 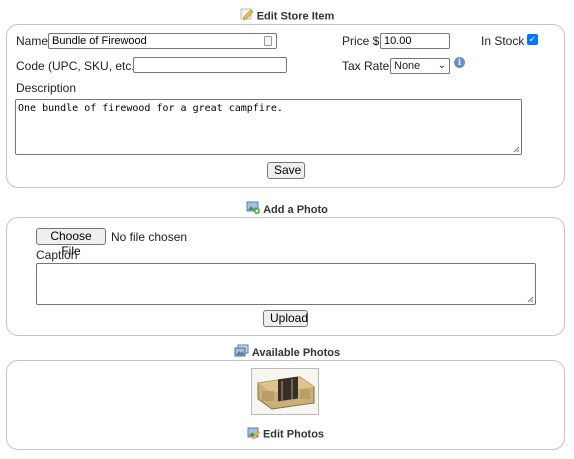 What do you see at coordinates (32, 41) in the screenshot?
I see `name-label: Name` at bounding box center [32, 41].